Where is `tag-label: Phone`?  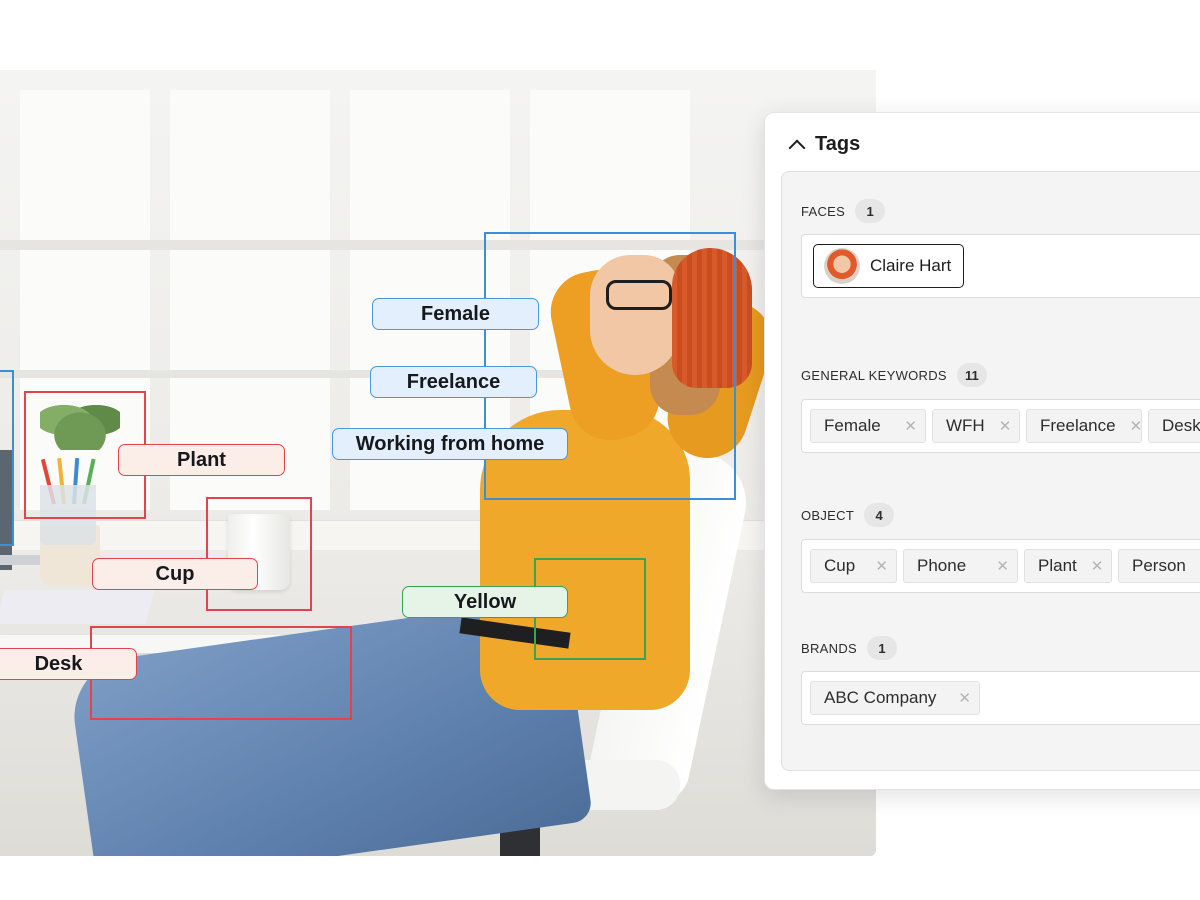
tag-label: Phone is located at coordinates (942, 565).